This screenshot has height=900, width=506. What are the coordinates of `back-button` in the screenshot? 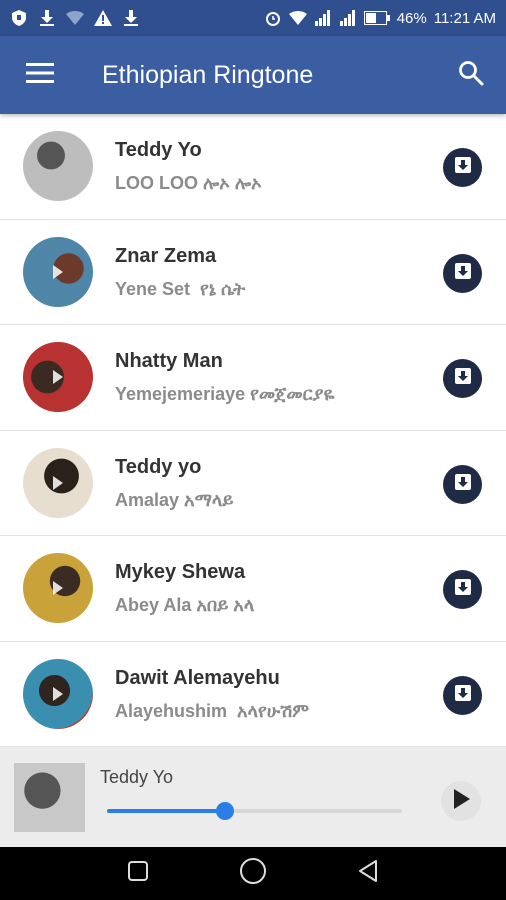 It's located at (368, 874).